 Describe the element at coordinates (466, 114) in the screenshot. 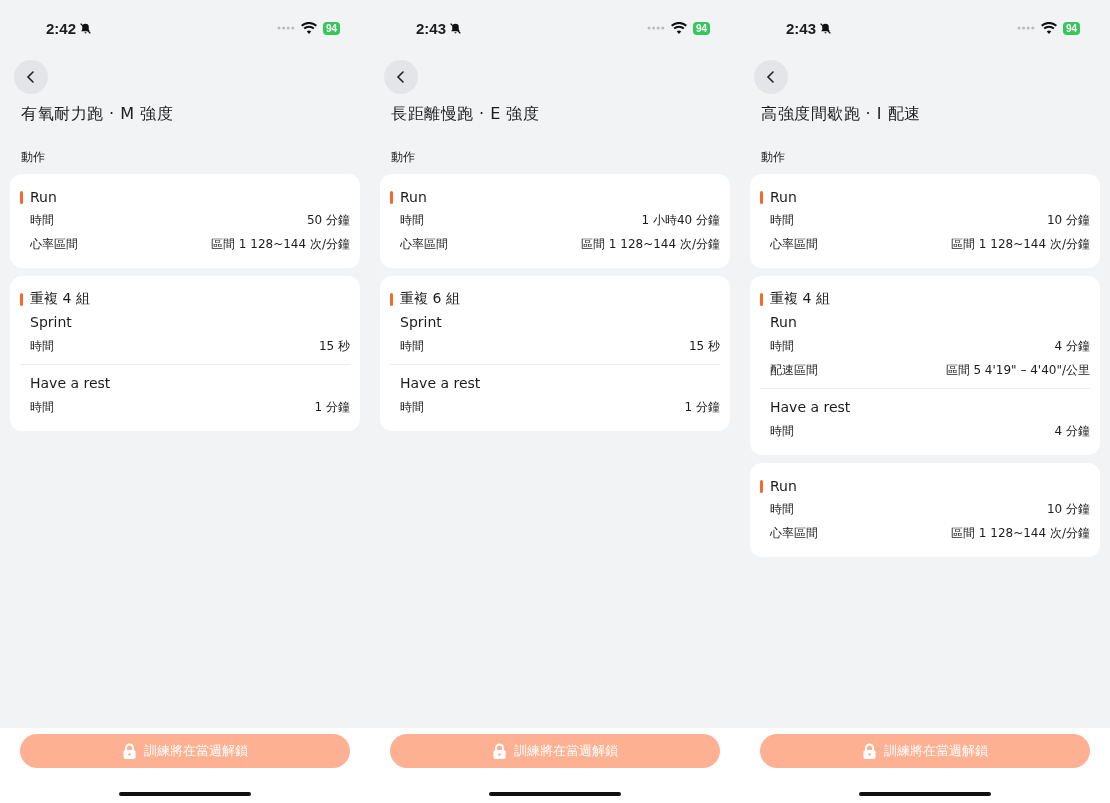

I see `page-title: 長距離慢跑 · E 強度` at that location.